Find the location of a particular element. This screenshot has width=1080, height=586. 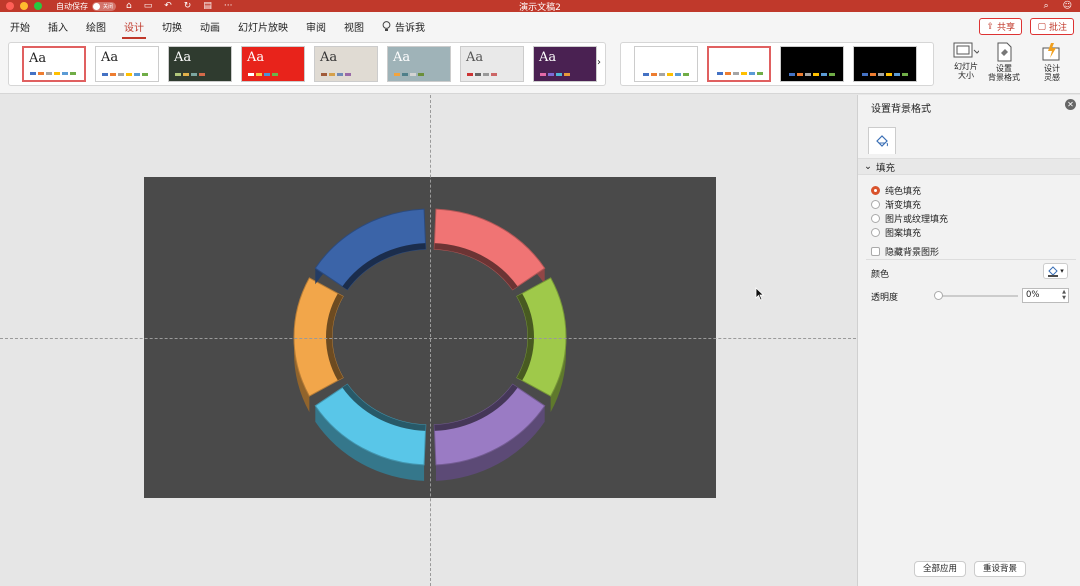

account-icon: ☺ is located at coordinates (1067, 6).